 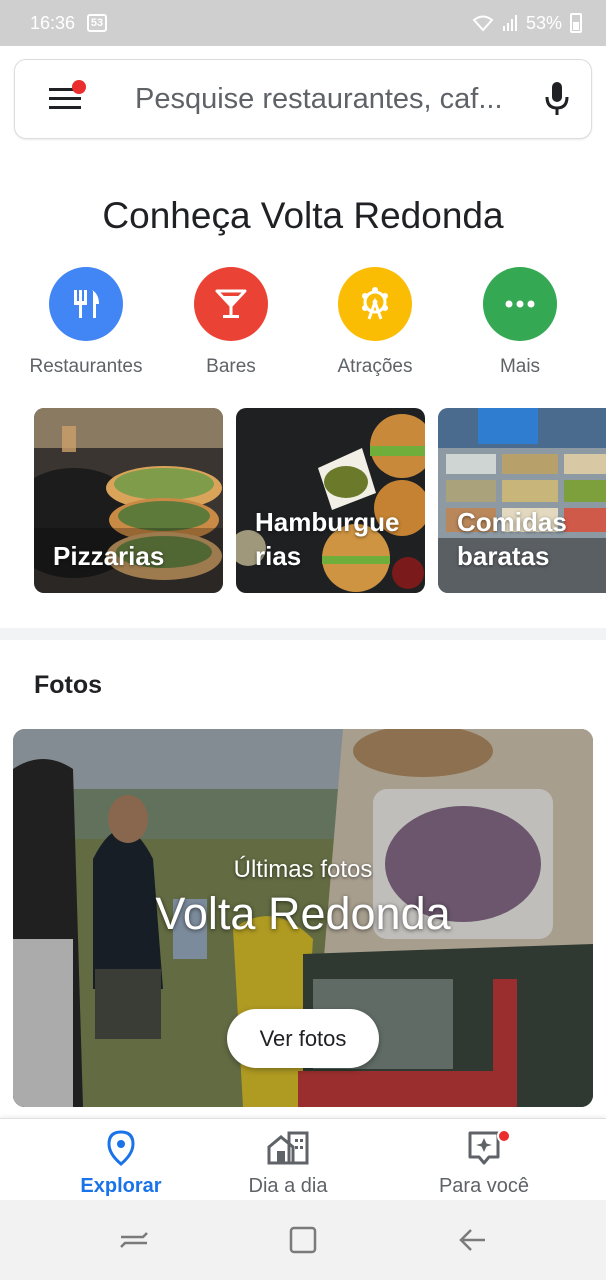 I want to click on battery-icon, so click(x=576, y=23).